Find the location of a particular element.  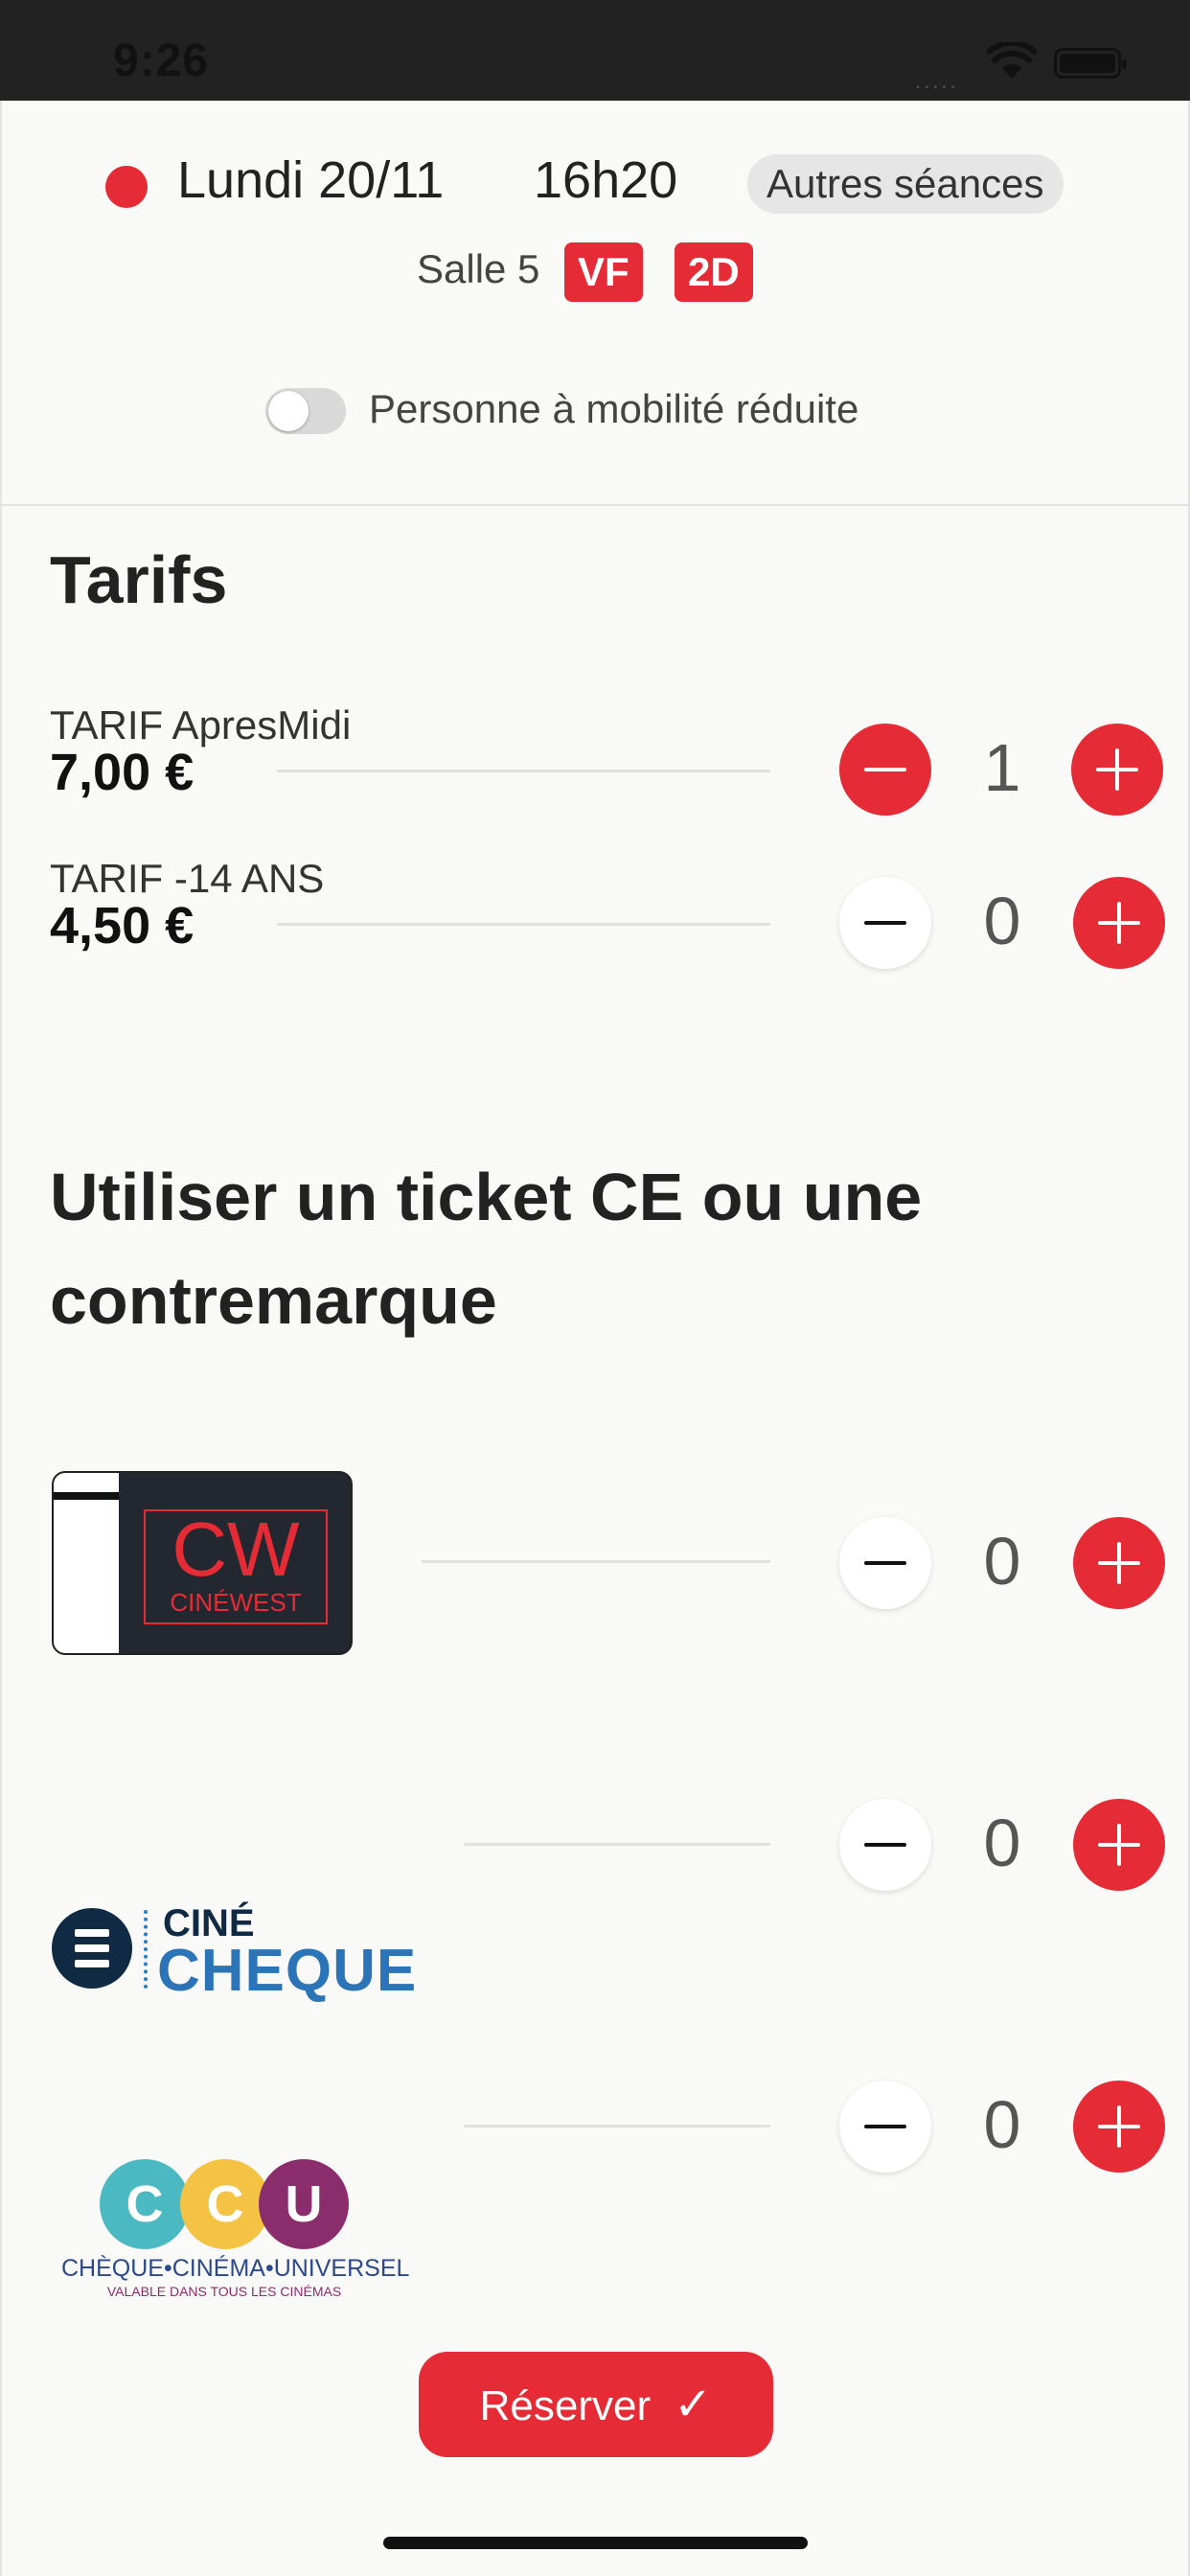

tarif-name: TARIF ApresMidi is located at coordinates (201, 725).